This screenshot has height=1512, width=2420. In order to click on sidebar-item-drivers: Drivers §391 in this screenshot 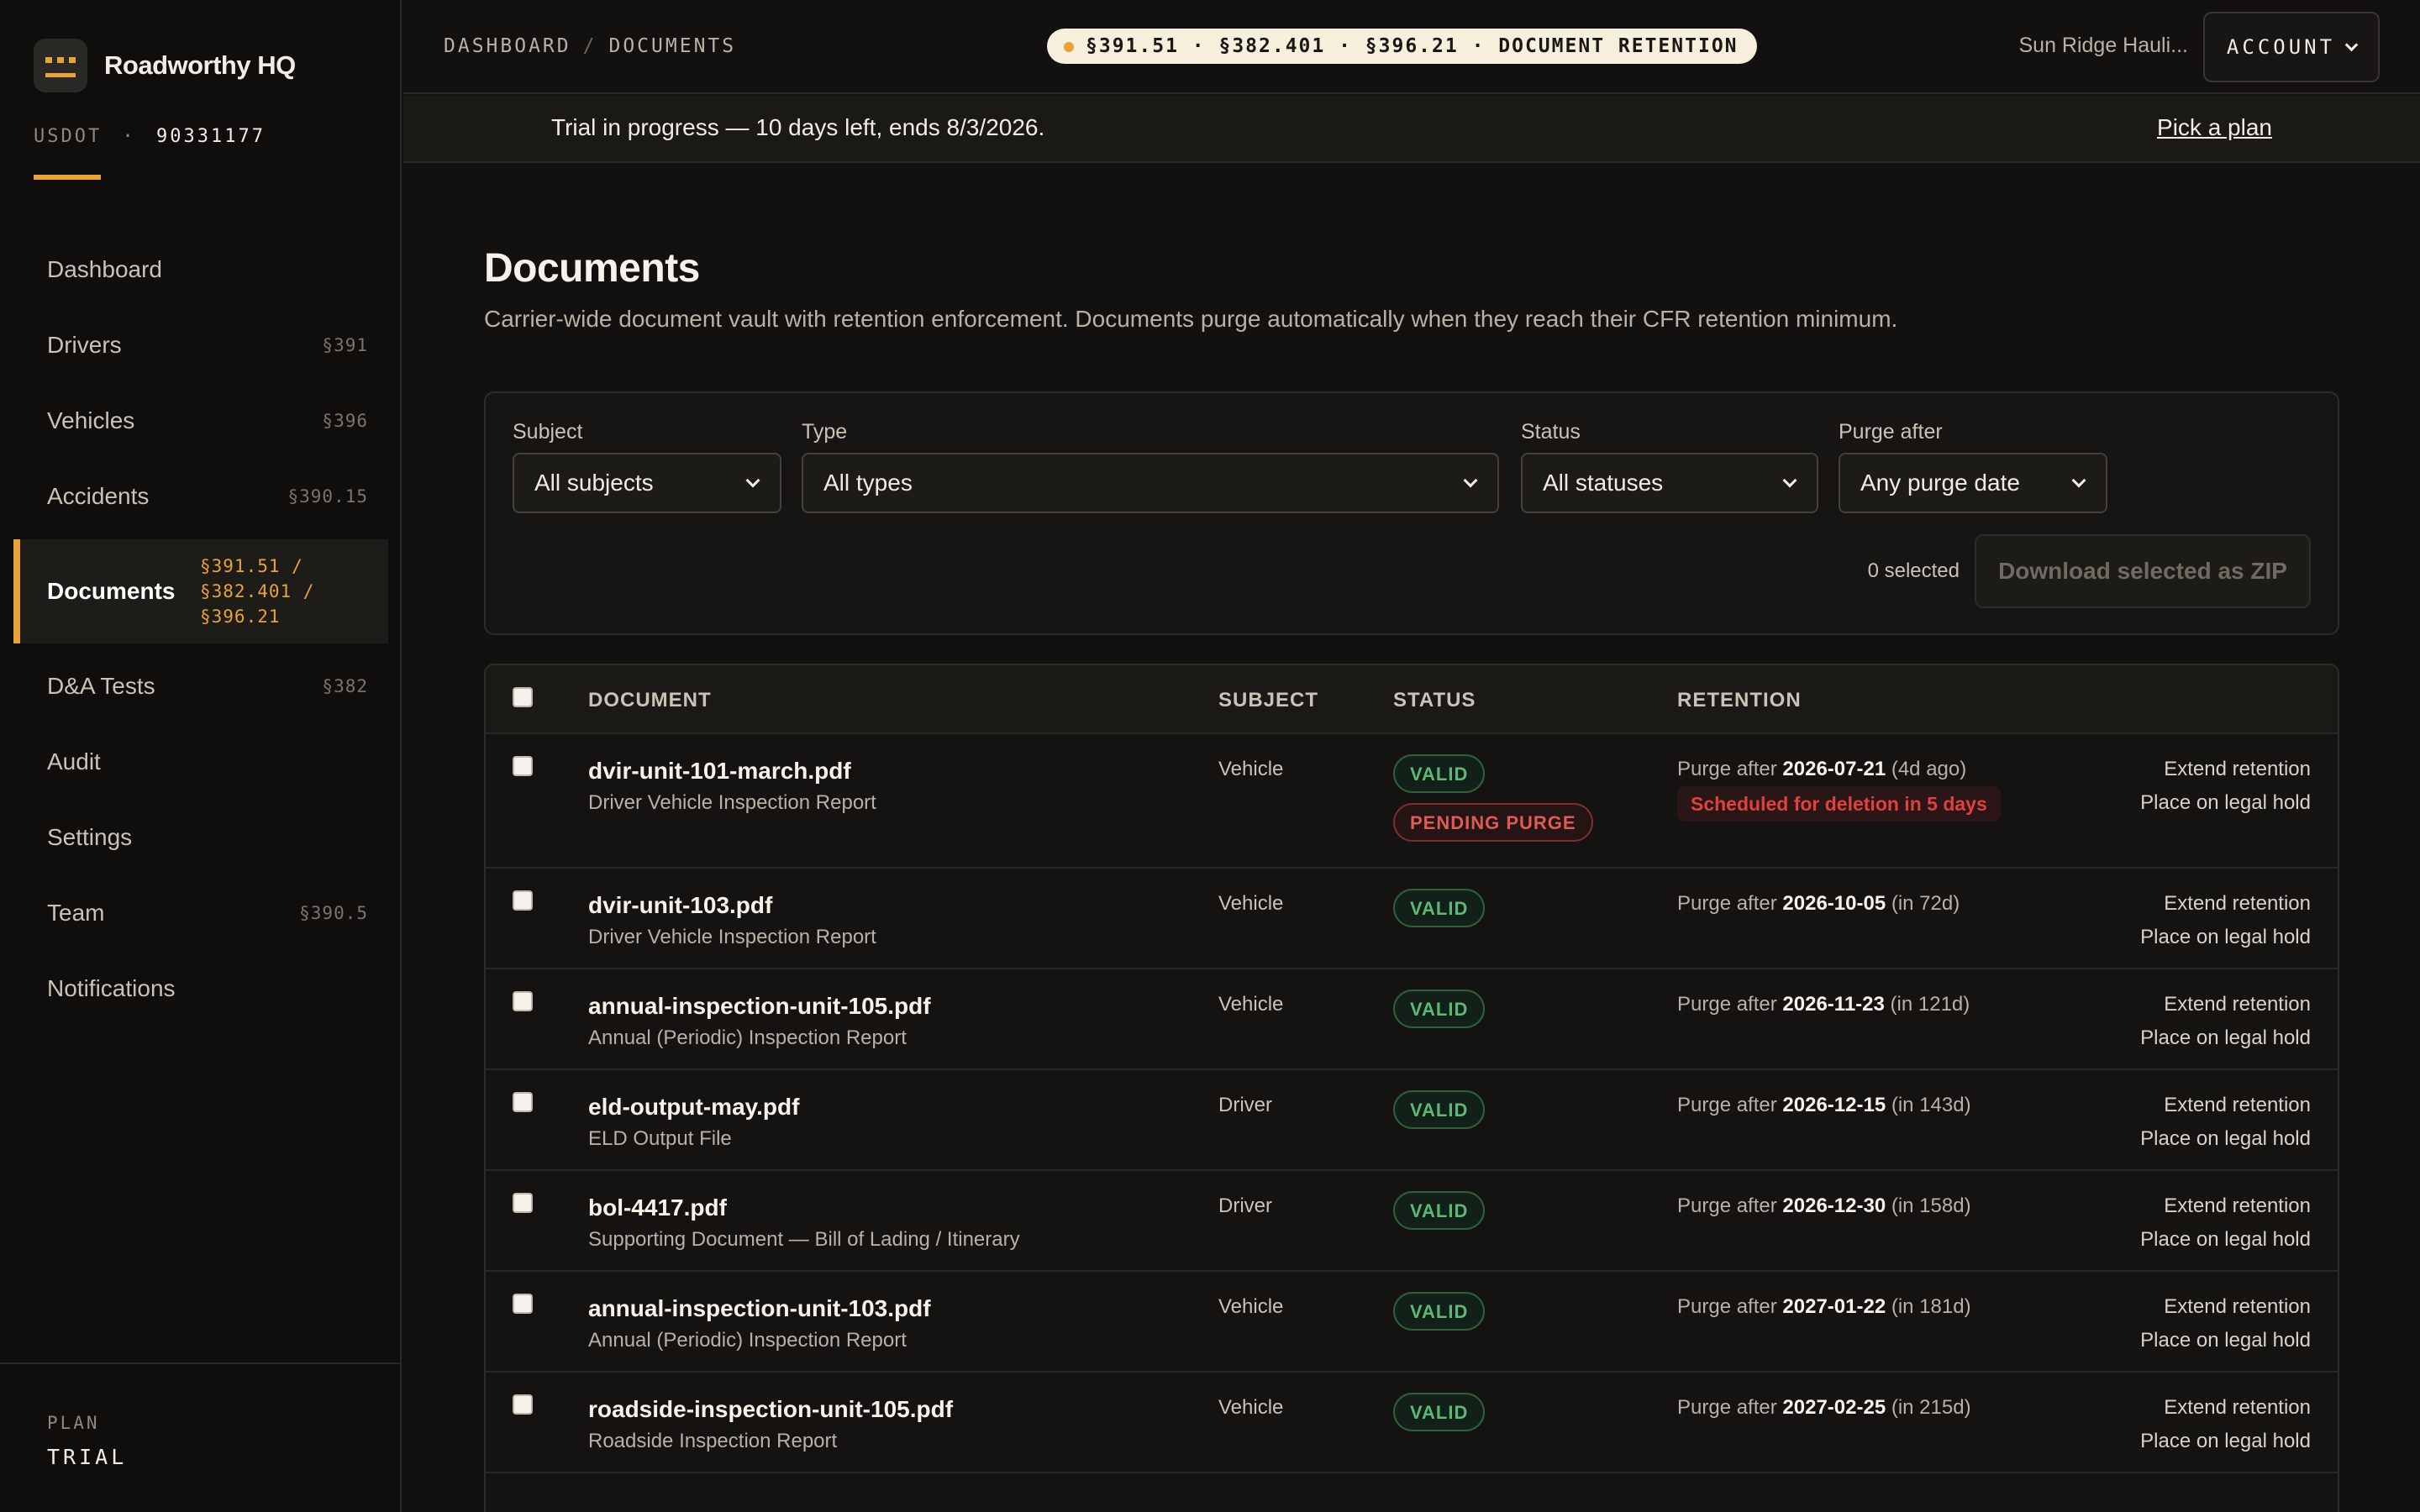, I will do `click(200, 345)`.